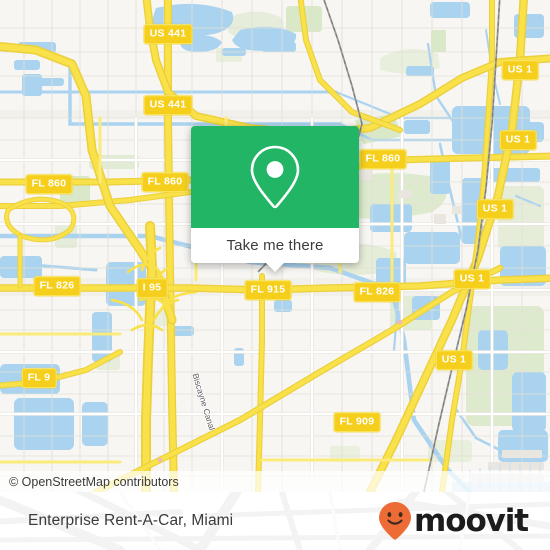 Image resolution: width=550 pixels, height=550 pixels. I want to click on callout-image-area, so click(275, 177).